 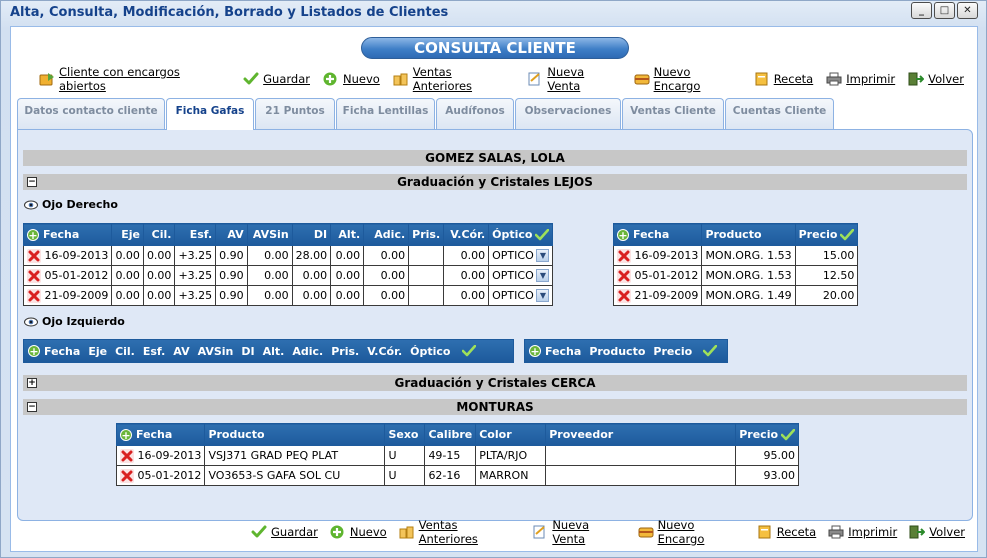 I want to click on cell-av: 0.90, so click(x=231, y=295).